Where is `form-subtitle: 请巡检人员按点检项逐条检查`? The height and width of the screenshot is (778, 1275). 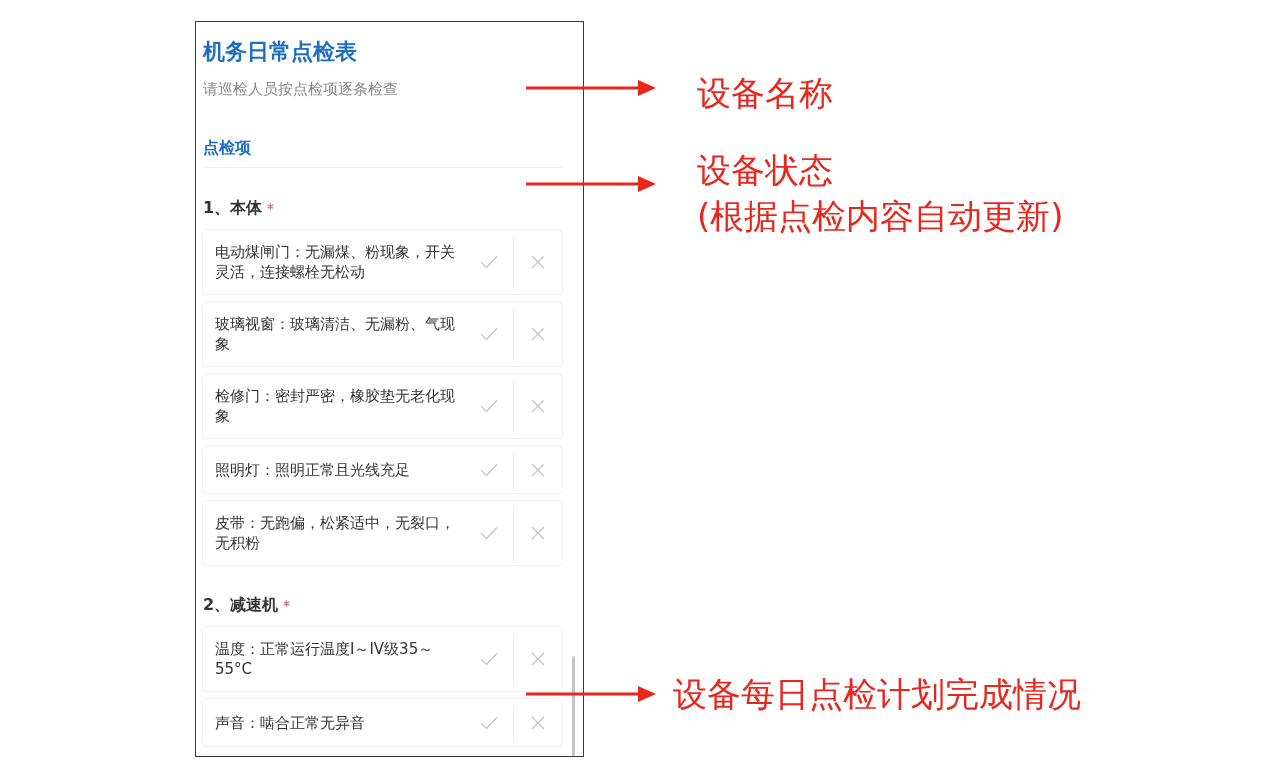 form-subtitle: 请巡检人员按点检项逐条检查 is located at coordinates (300, 89).